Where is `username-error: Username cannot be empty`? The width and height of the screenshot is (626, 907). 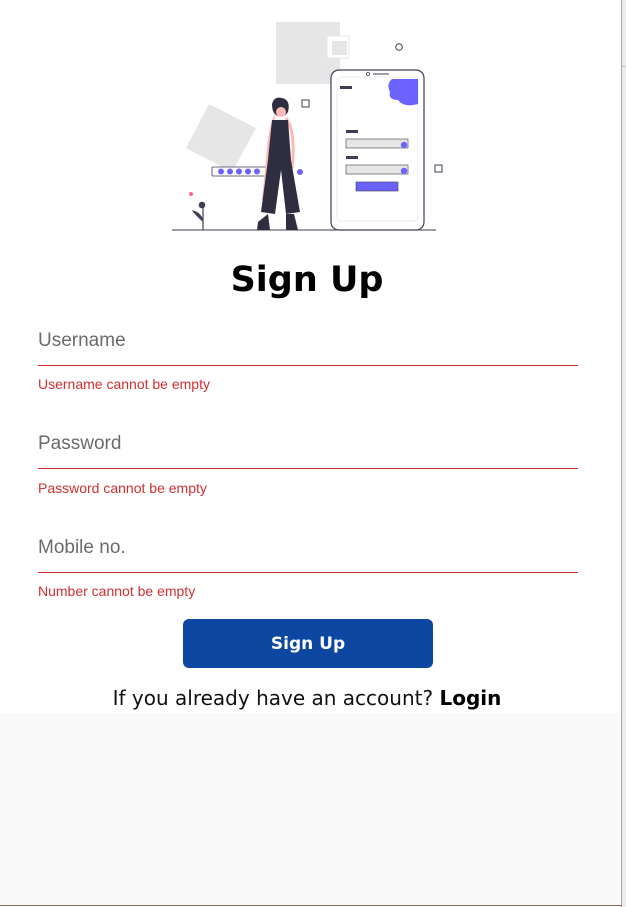
username-error: Username cannot be empty is located at coordinates (124, 384).